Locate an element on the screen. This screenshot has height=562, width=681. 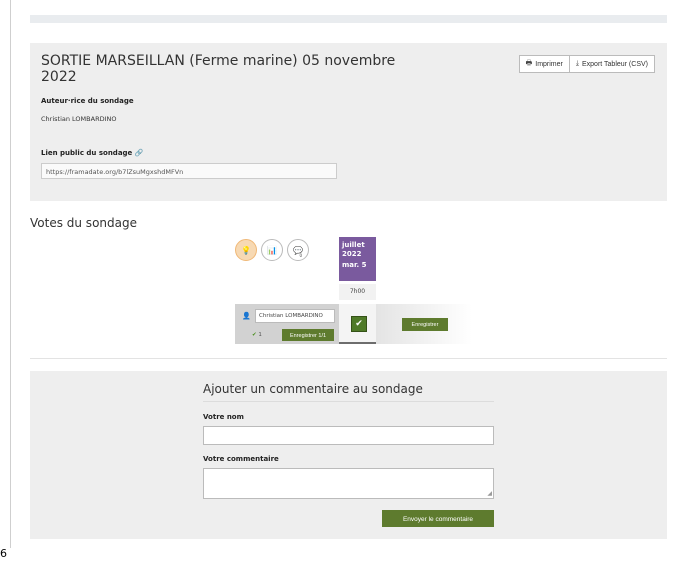
save-vote-button: Enregistrer is located at coordinates (425, 324).